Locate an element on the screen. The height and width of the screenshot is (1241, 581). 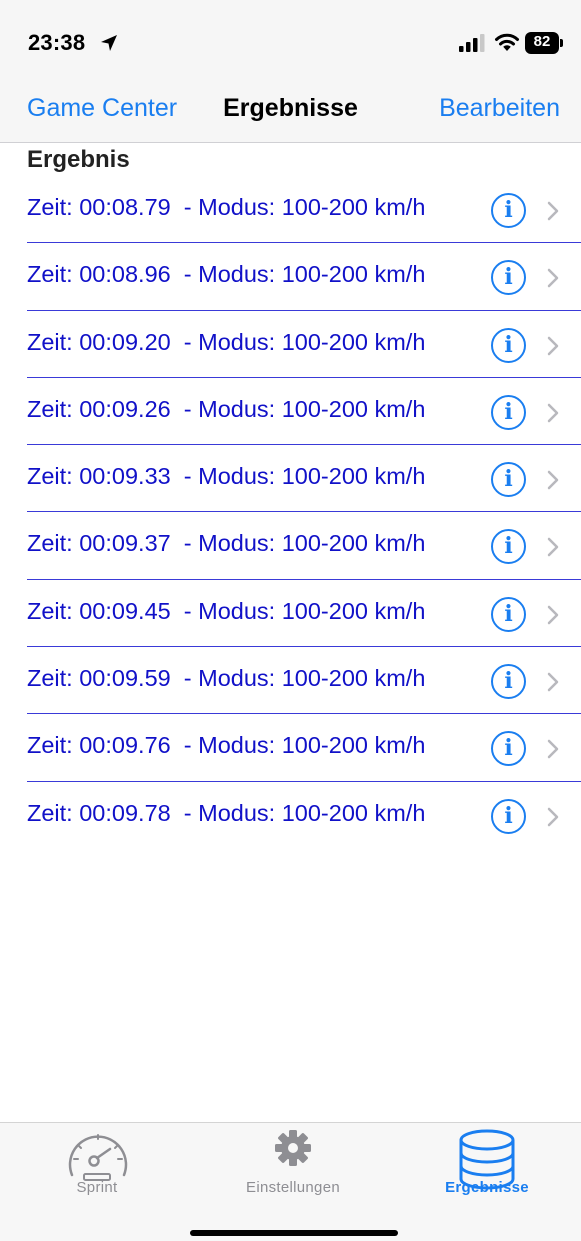
result-text: Zeit: 00:09.76 - Modus: 100-200 km/h is located at coordinates (226, 745).